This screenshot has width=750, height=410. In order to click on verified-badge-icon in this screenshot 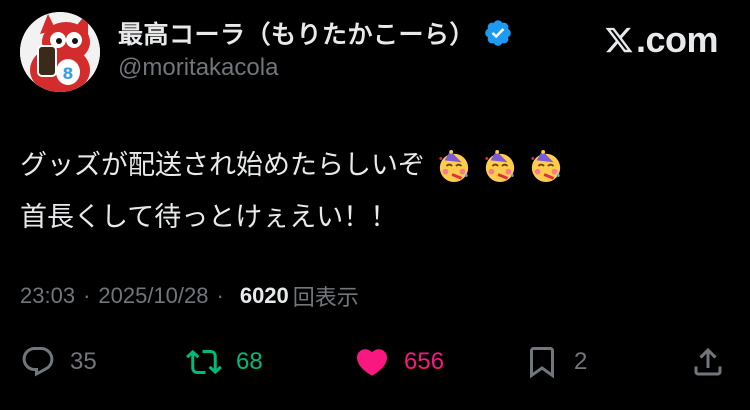, I will do `click(498, 33)`.